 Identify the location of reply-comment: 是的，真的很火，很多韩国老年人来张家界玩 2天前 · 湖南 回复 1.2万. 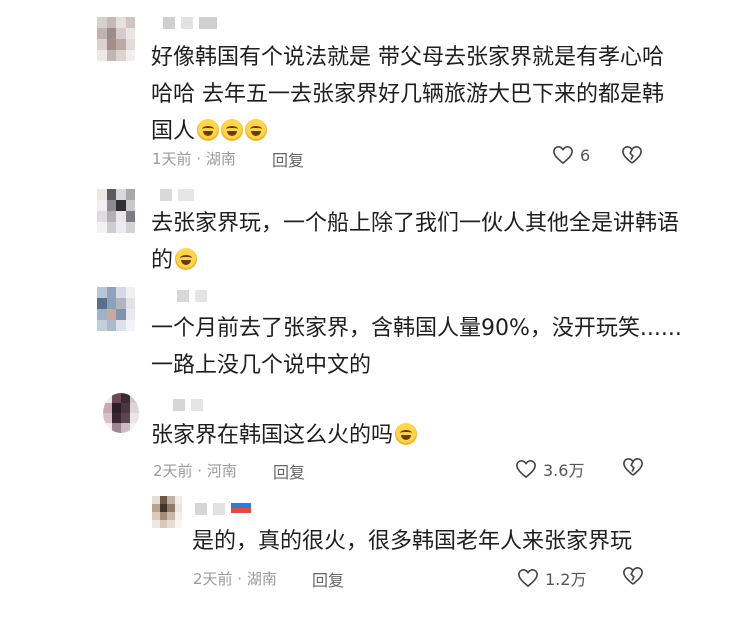
(400, 547).